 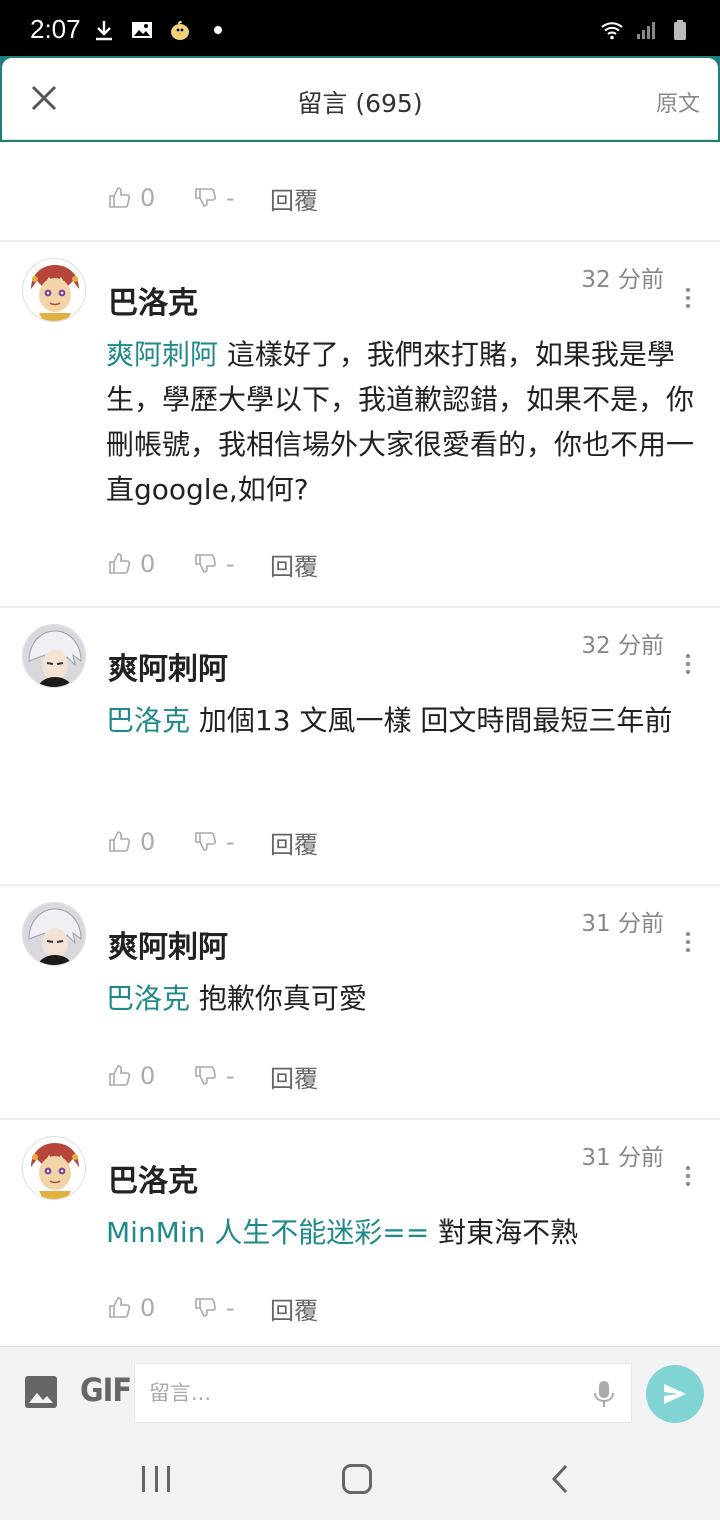 I want to click on comment-text: 巴洛克 加個13 文風一樣 回文時間最短三年前, so click(x=406, y=720).